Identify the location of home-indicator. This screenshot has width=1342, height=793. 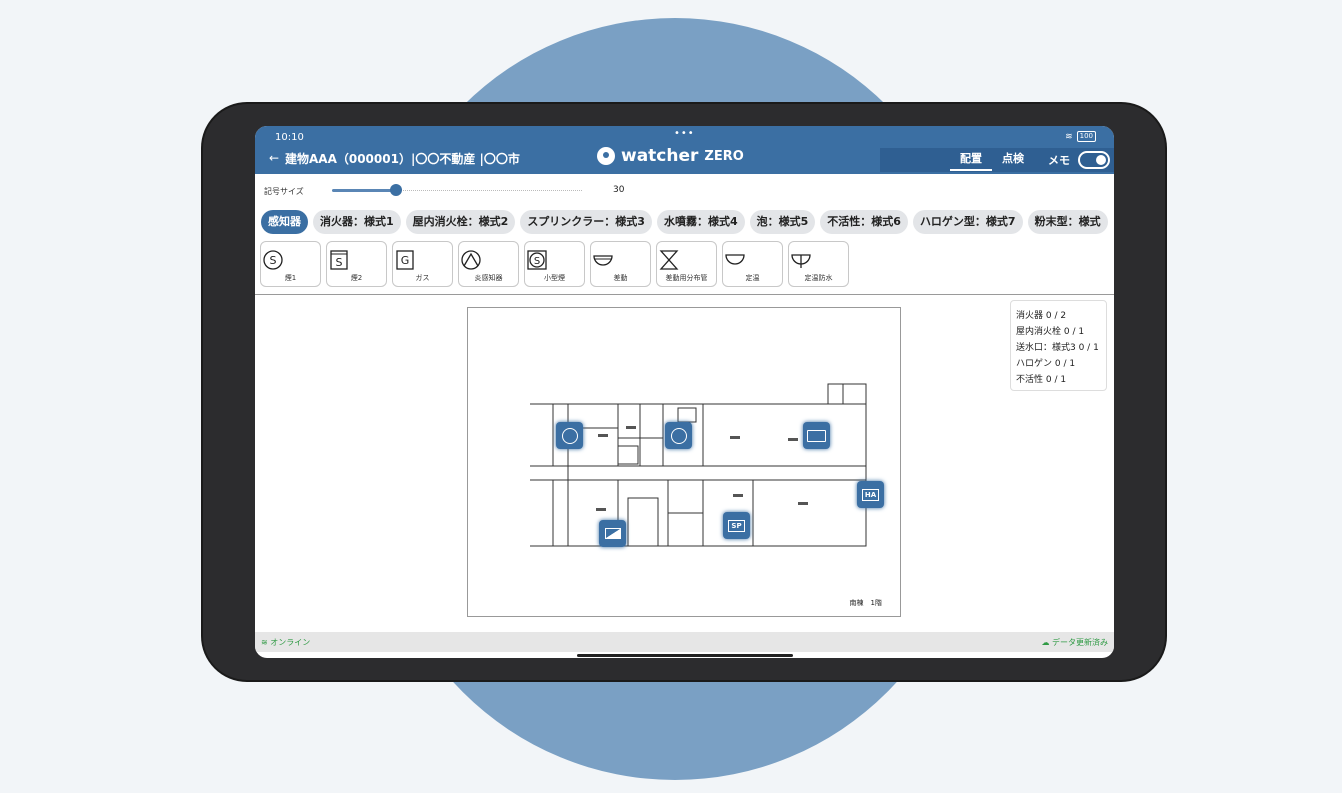
(685, 655).